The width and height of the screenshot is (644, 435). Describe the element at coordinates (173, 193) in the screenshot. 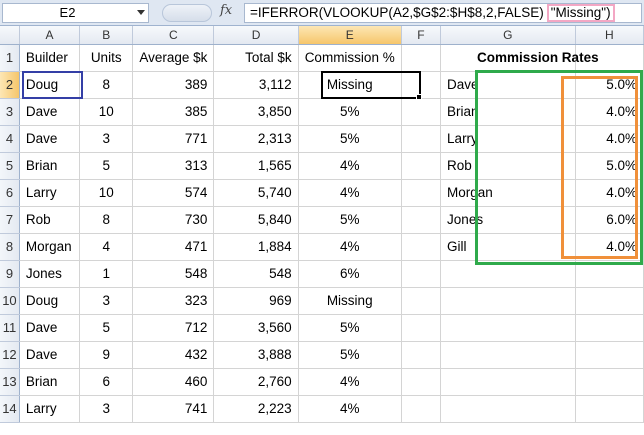

I see `cell-c6: 574` at that location.